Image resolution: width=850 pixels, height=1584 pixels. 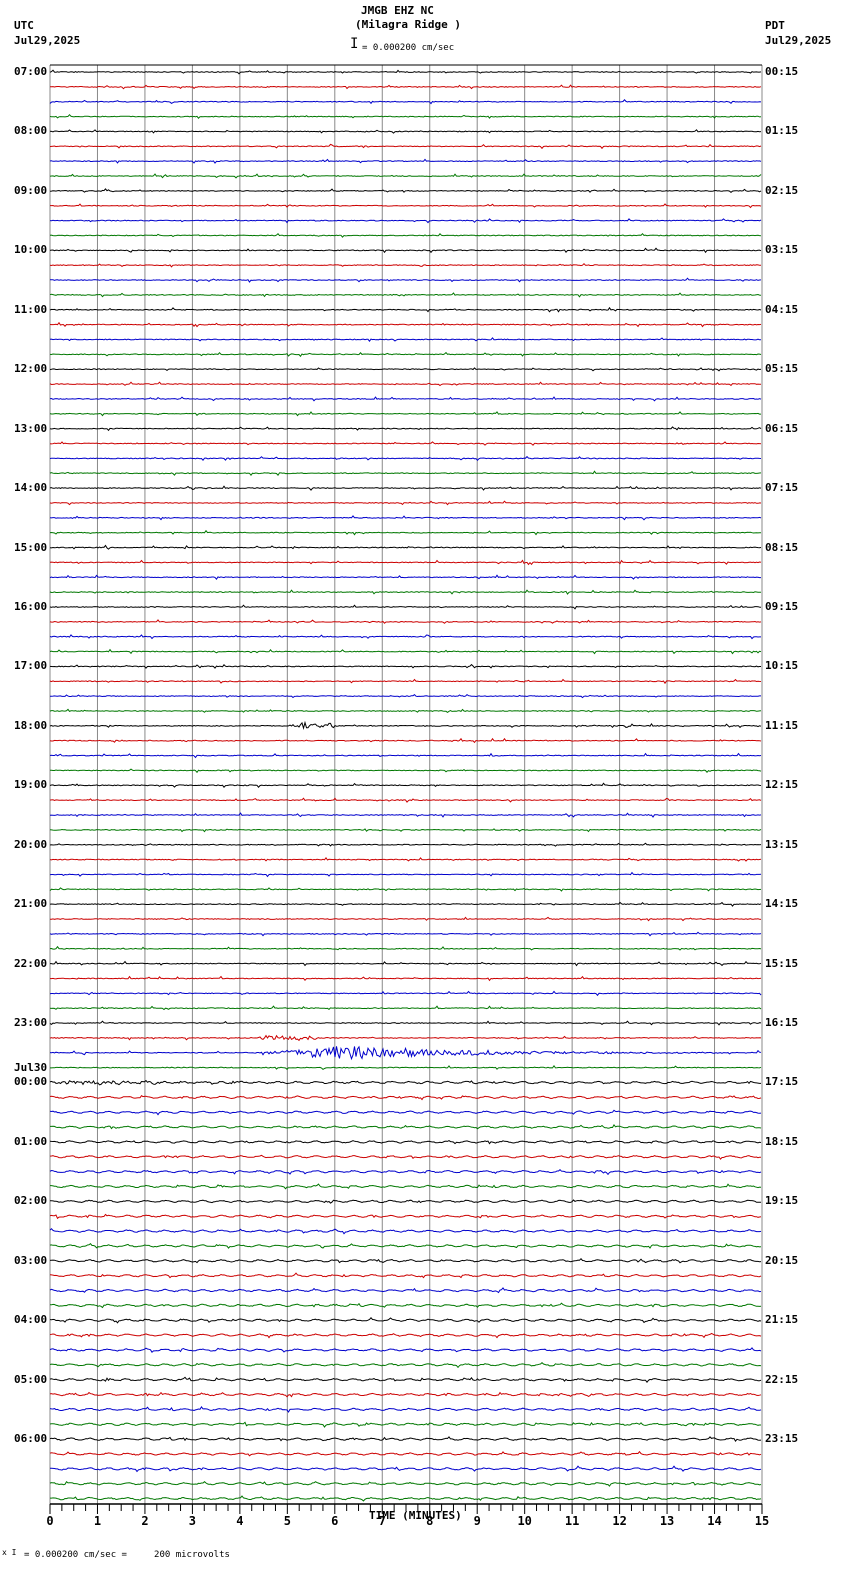 What do you see at coordinates (144, 1521) in the screenshot?
I see `x-tick-label: 2` at bounding box center [144, 1521].